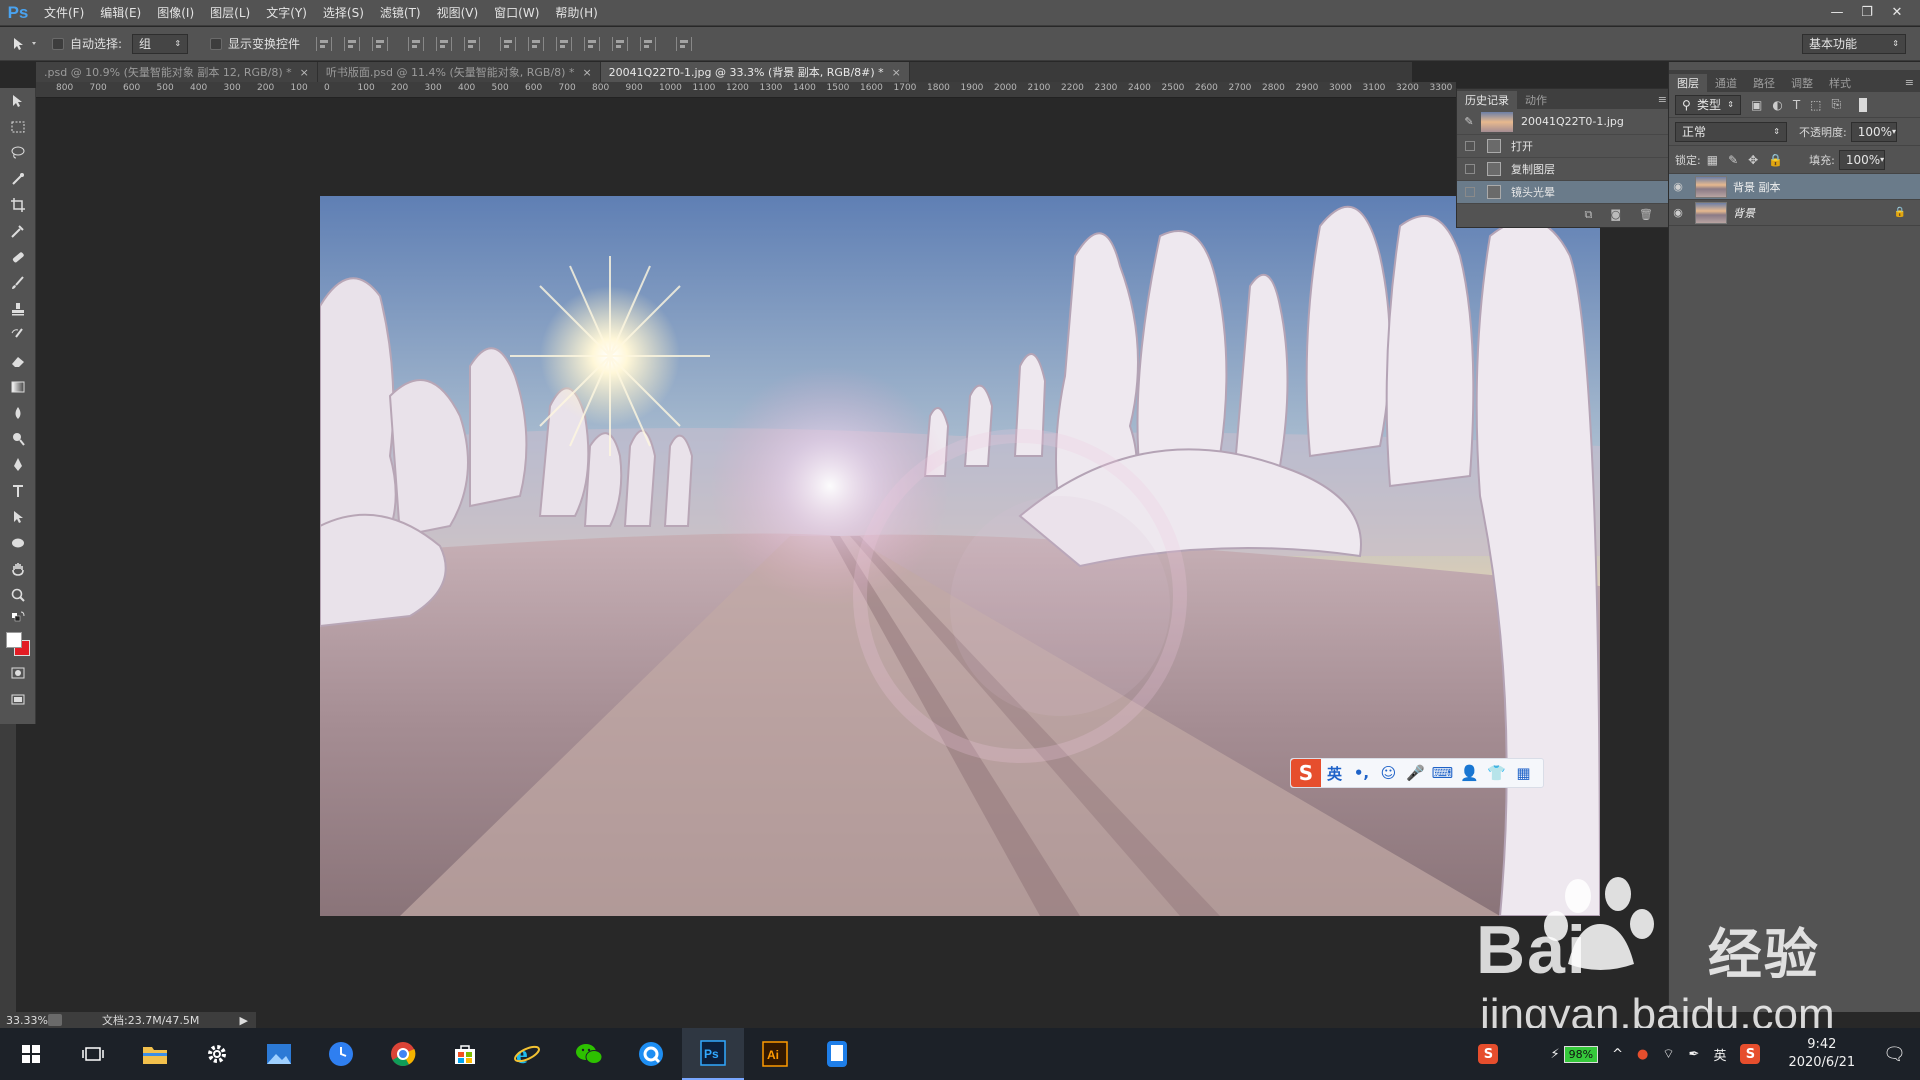  Describe the element at coordinates (775, 1054) in the screenshot. I see `illustrator-app: Ai` at that location.